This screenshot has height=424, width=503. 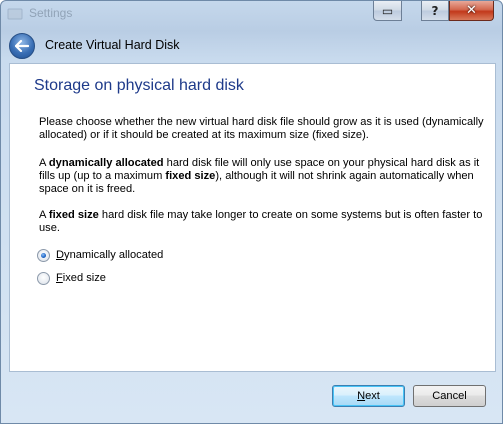 I want to click on help-icon: ?, so click(x=435, y=10).